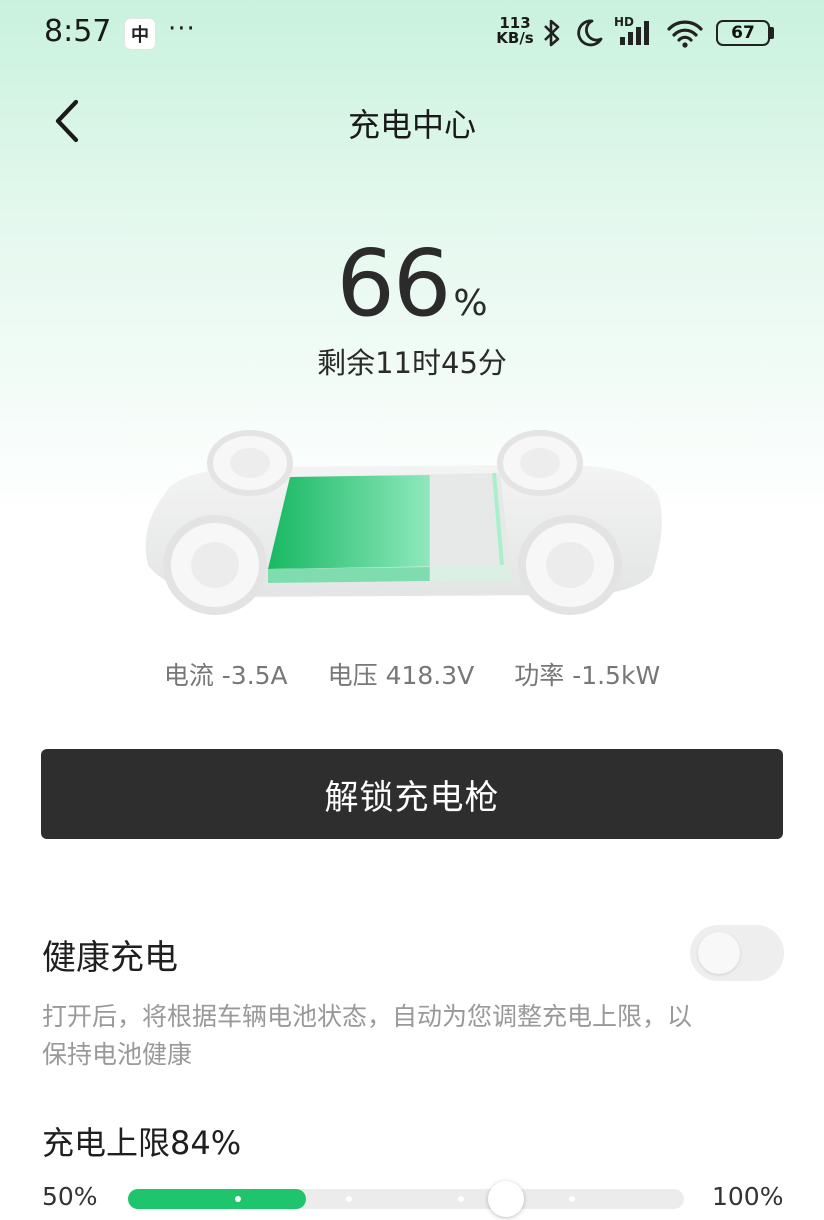  I want to click on current-stat: 电流 -3.5A, so click(226, 674).